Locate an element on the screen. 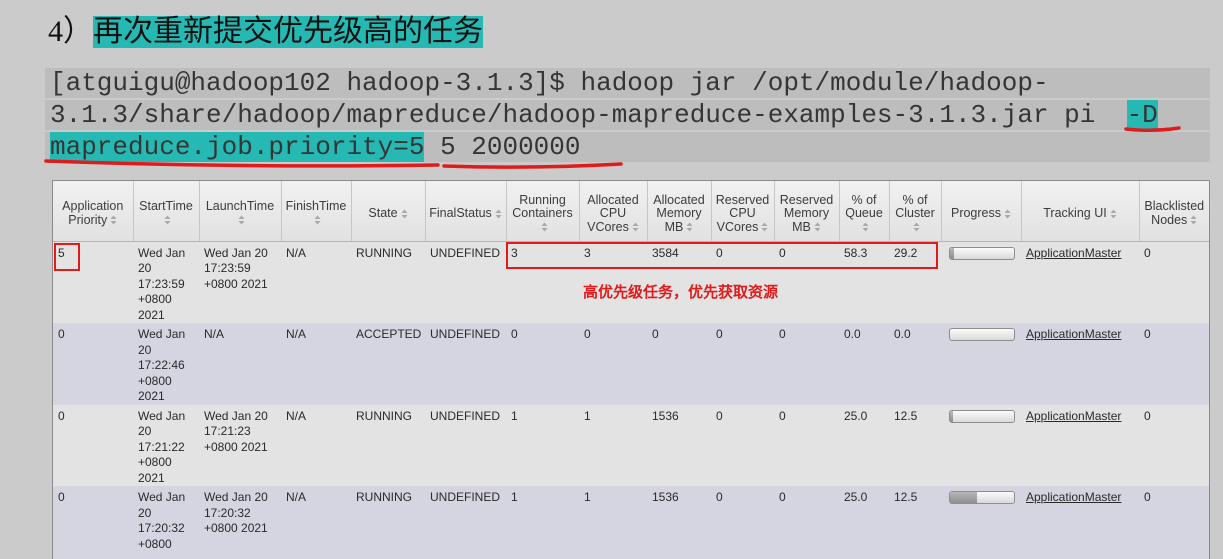 This screenshot has width=1223, height=559. col-header-reserved-cpu-vcores: Reserved CPU VCores is located at coordinates (743, 211).